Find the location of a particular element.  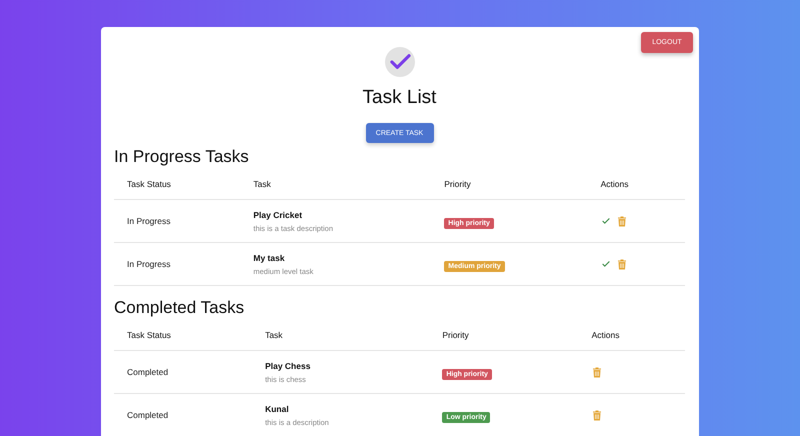

page-title: Task List is located at coordinates (399, 98).